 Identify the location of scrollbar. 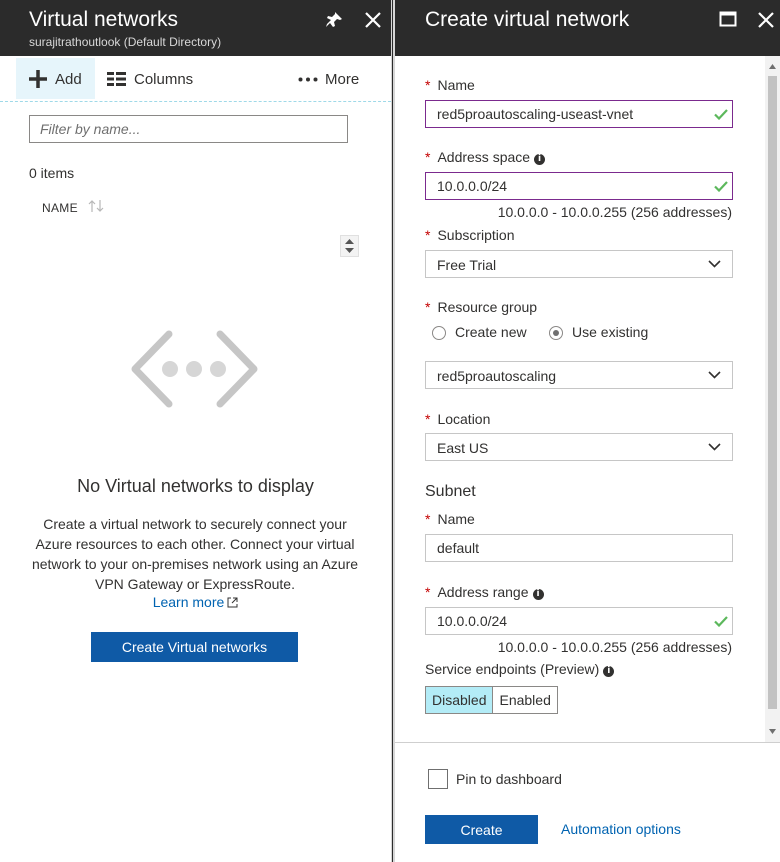
(772, 399).